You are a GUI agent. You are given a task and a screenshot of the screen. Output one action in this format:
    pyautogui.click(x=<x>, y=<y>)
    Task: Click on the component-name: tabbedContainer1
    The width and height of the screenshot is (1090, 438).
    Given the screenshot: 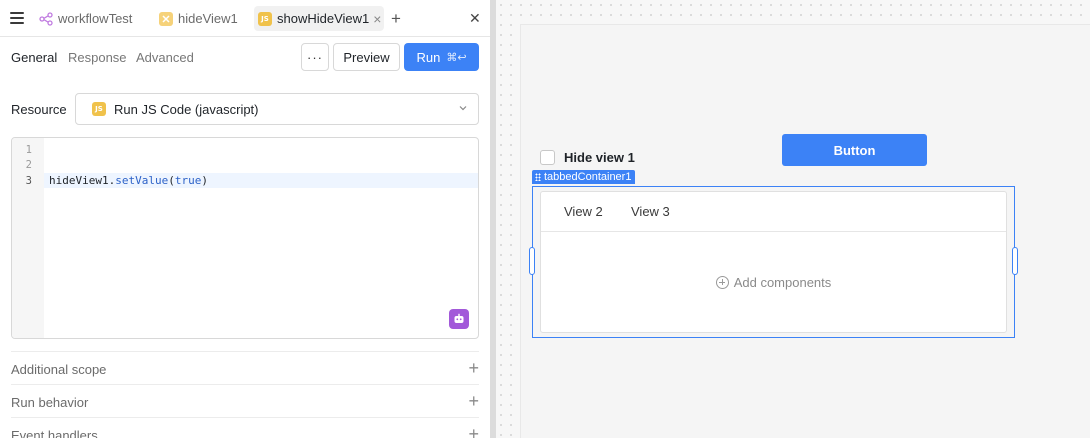 What is the action you would take?
    pyautogui.click(x=588, y=177)
    